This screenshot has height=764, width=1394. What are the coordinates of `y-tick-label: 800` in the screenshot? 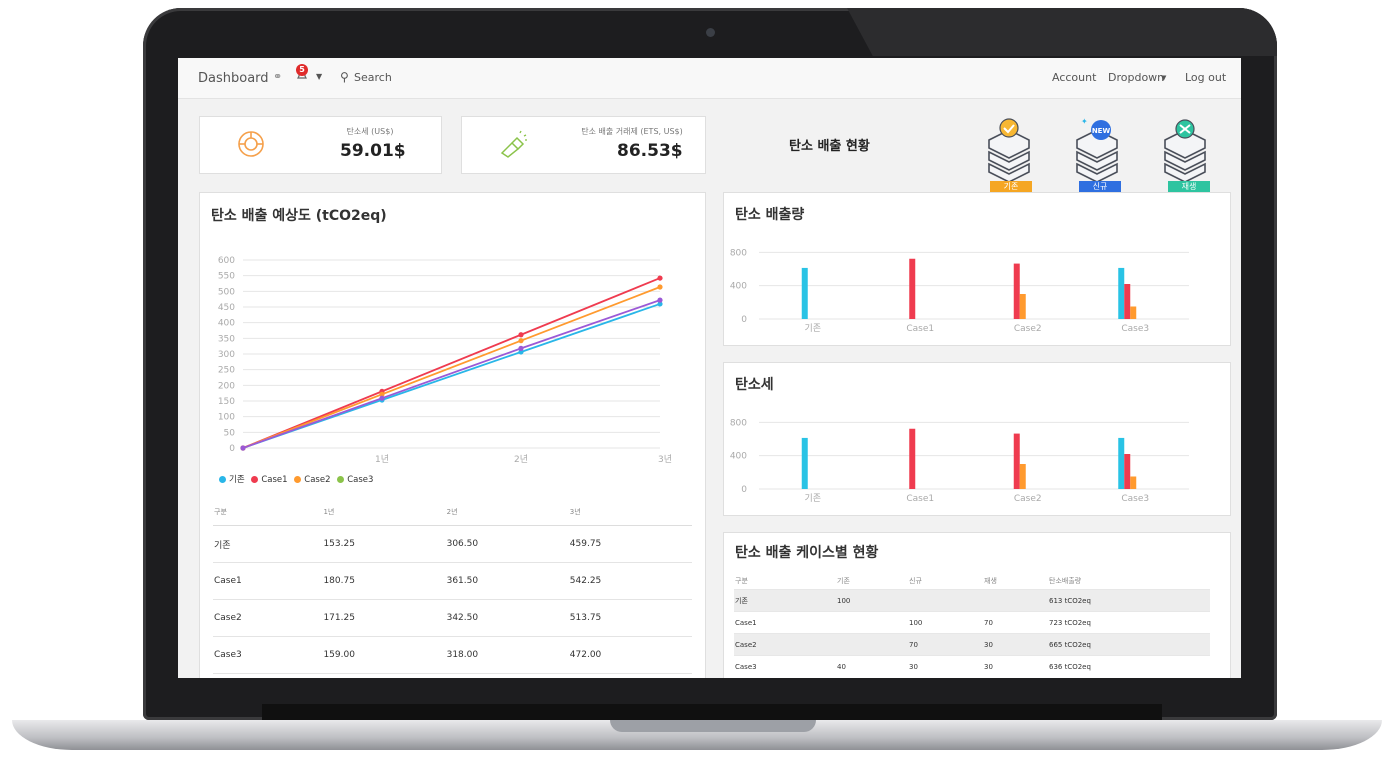 It's located at (738, 253).